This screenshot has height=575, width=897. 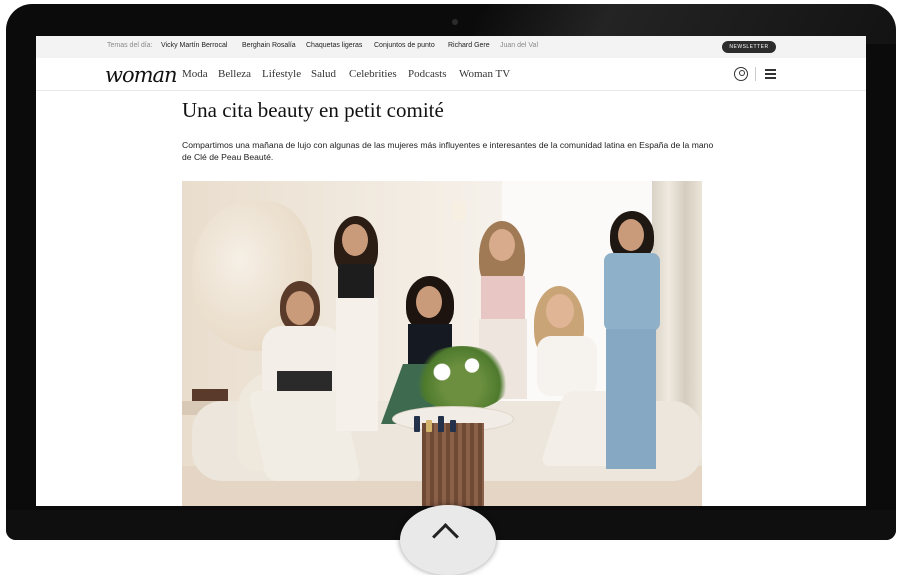 What do you see at coordinates (741, 74) in the screenshot?
I see `user-circle-icon` at bounding box center [741, 74].